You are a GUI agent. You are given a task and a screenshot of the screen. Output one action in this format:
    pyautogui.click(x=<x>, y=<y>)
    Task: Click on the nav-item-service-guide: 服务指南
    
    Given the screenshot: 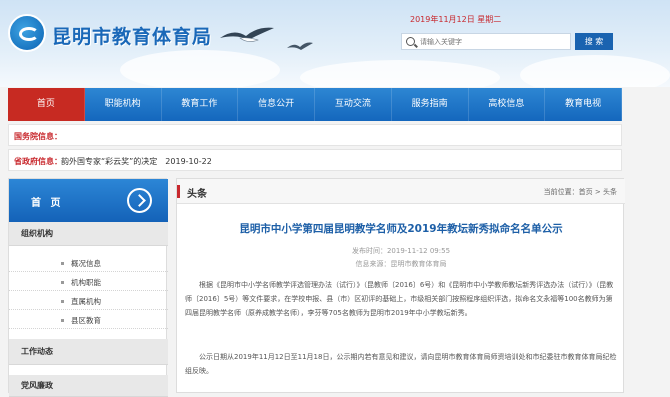 What is the action you would take?
    pyautogui.click(x=430, y=104)
    